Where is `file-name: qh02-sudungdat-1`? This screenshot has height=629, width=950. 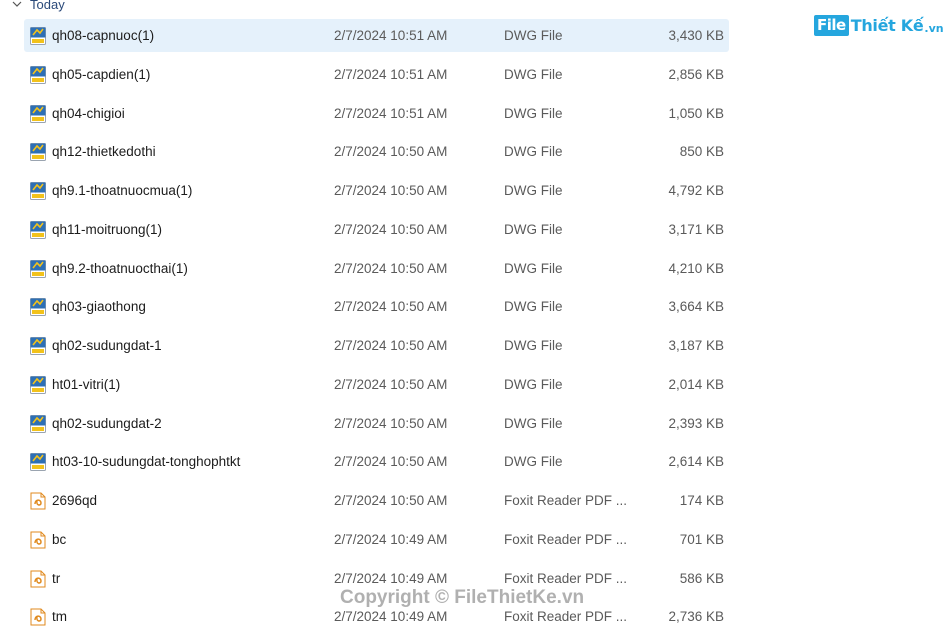 file-name: qh02-sudungdat-1 is located at coordinates (107, 345).